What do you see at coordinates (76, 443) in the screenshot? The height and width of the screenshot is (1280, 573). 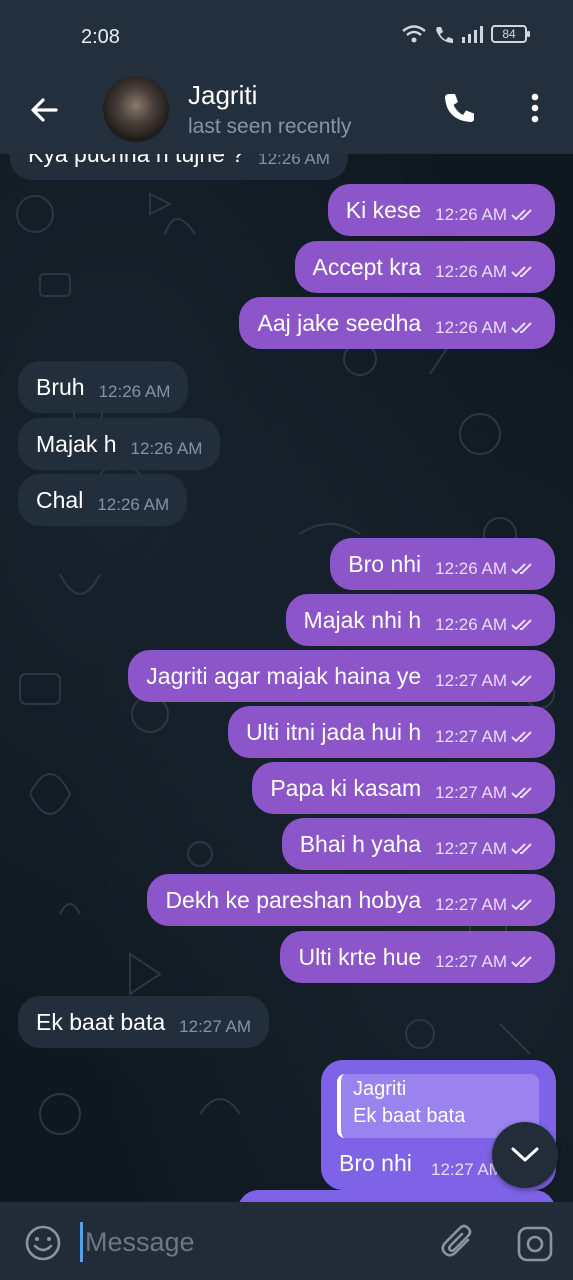 I see `message-text: Majak h` at bounding box center [76, 443].